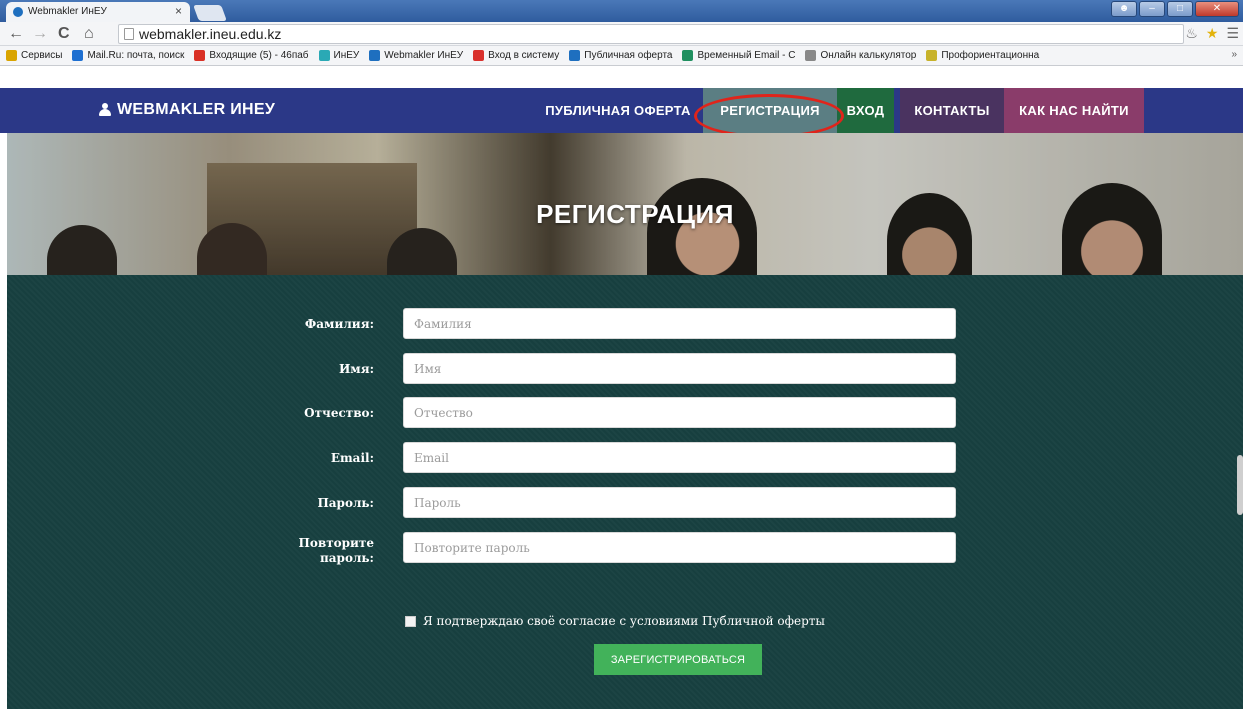 The width and height of the screenshot is (1243, 709). I want to click on bookmark-label: Webmakler ИнЕУ, so click(424, 55).